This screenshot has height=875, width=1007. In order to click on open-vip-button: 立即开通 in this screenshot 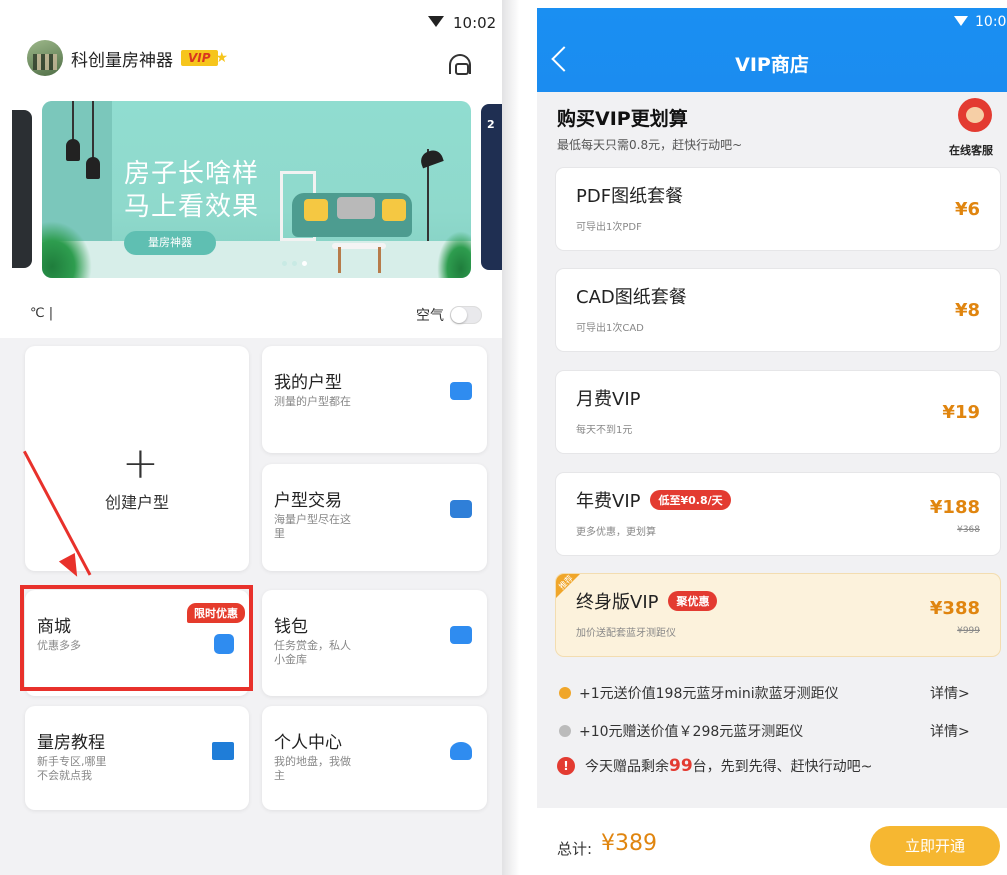, I will do `click(935, 846)`.